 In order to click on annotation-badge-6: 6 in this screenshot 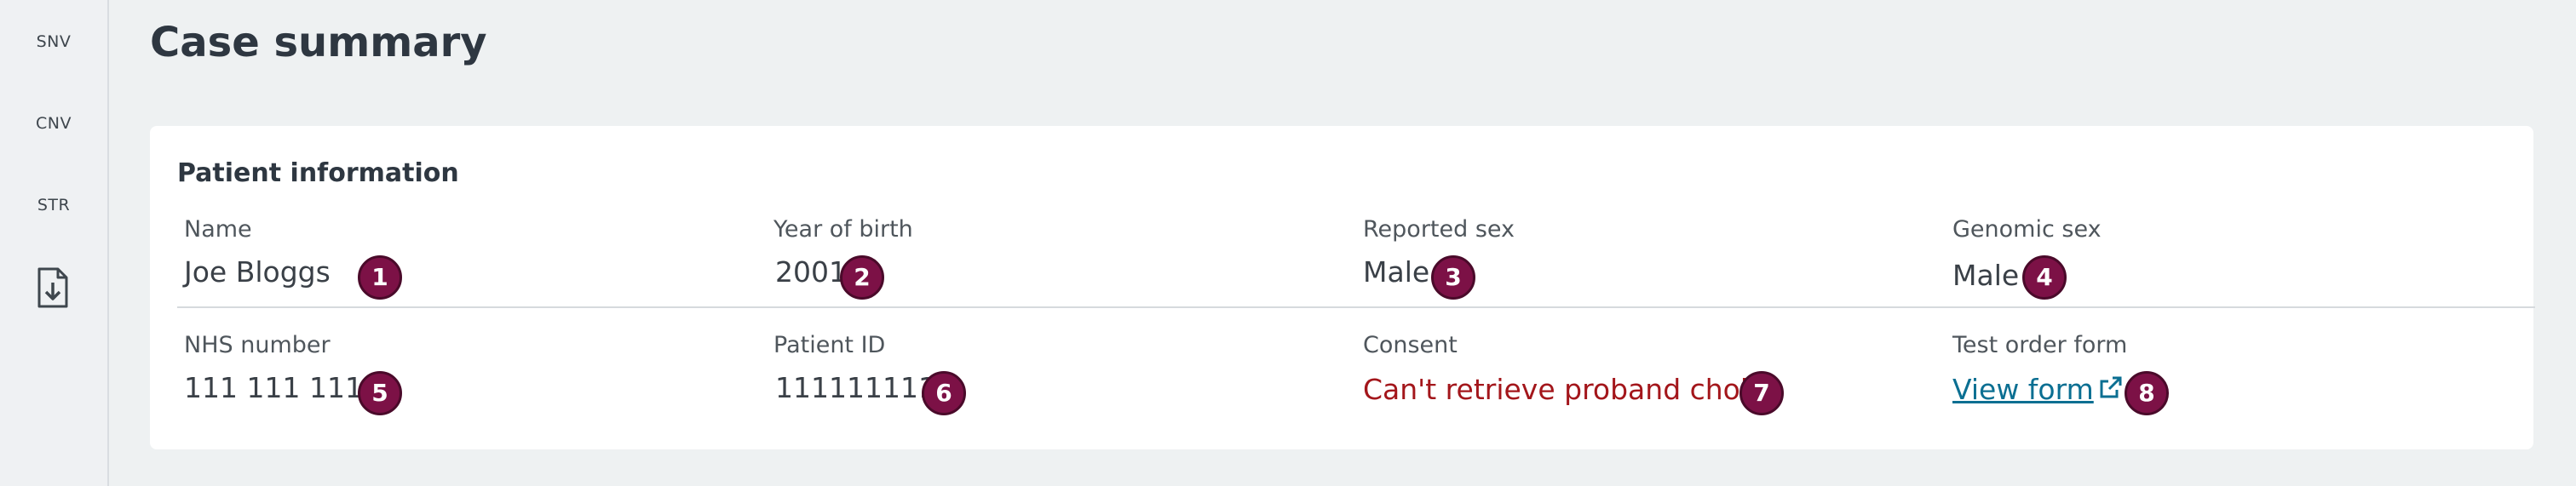, I will do `click(944, 393)`.